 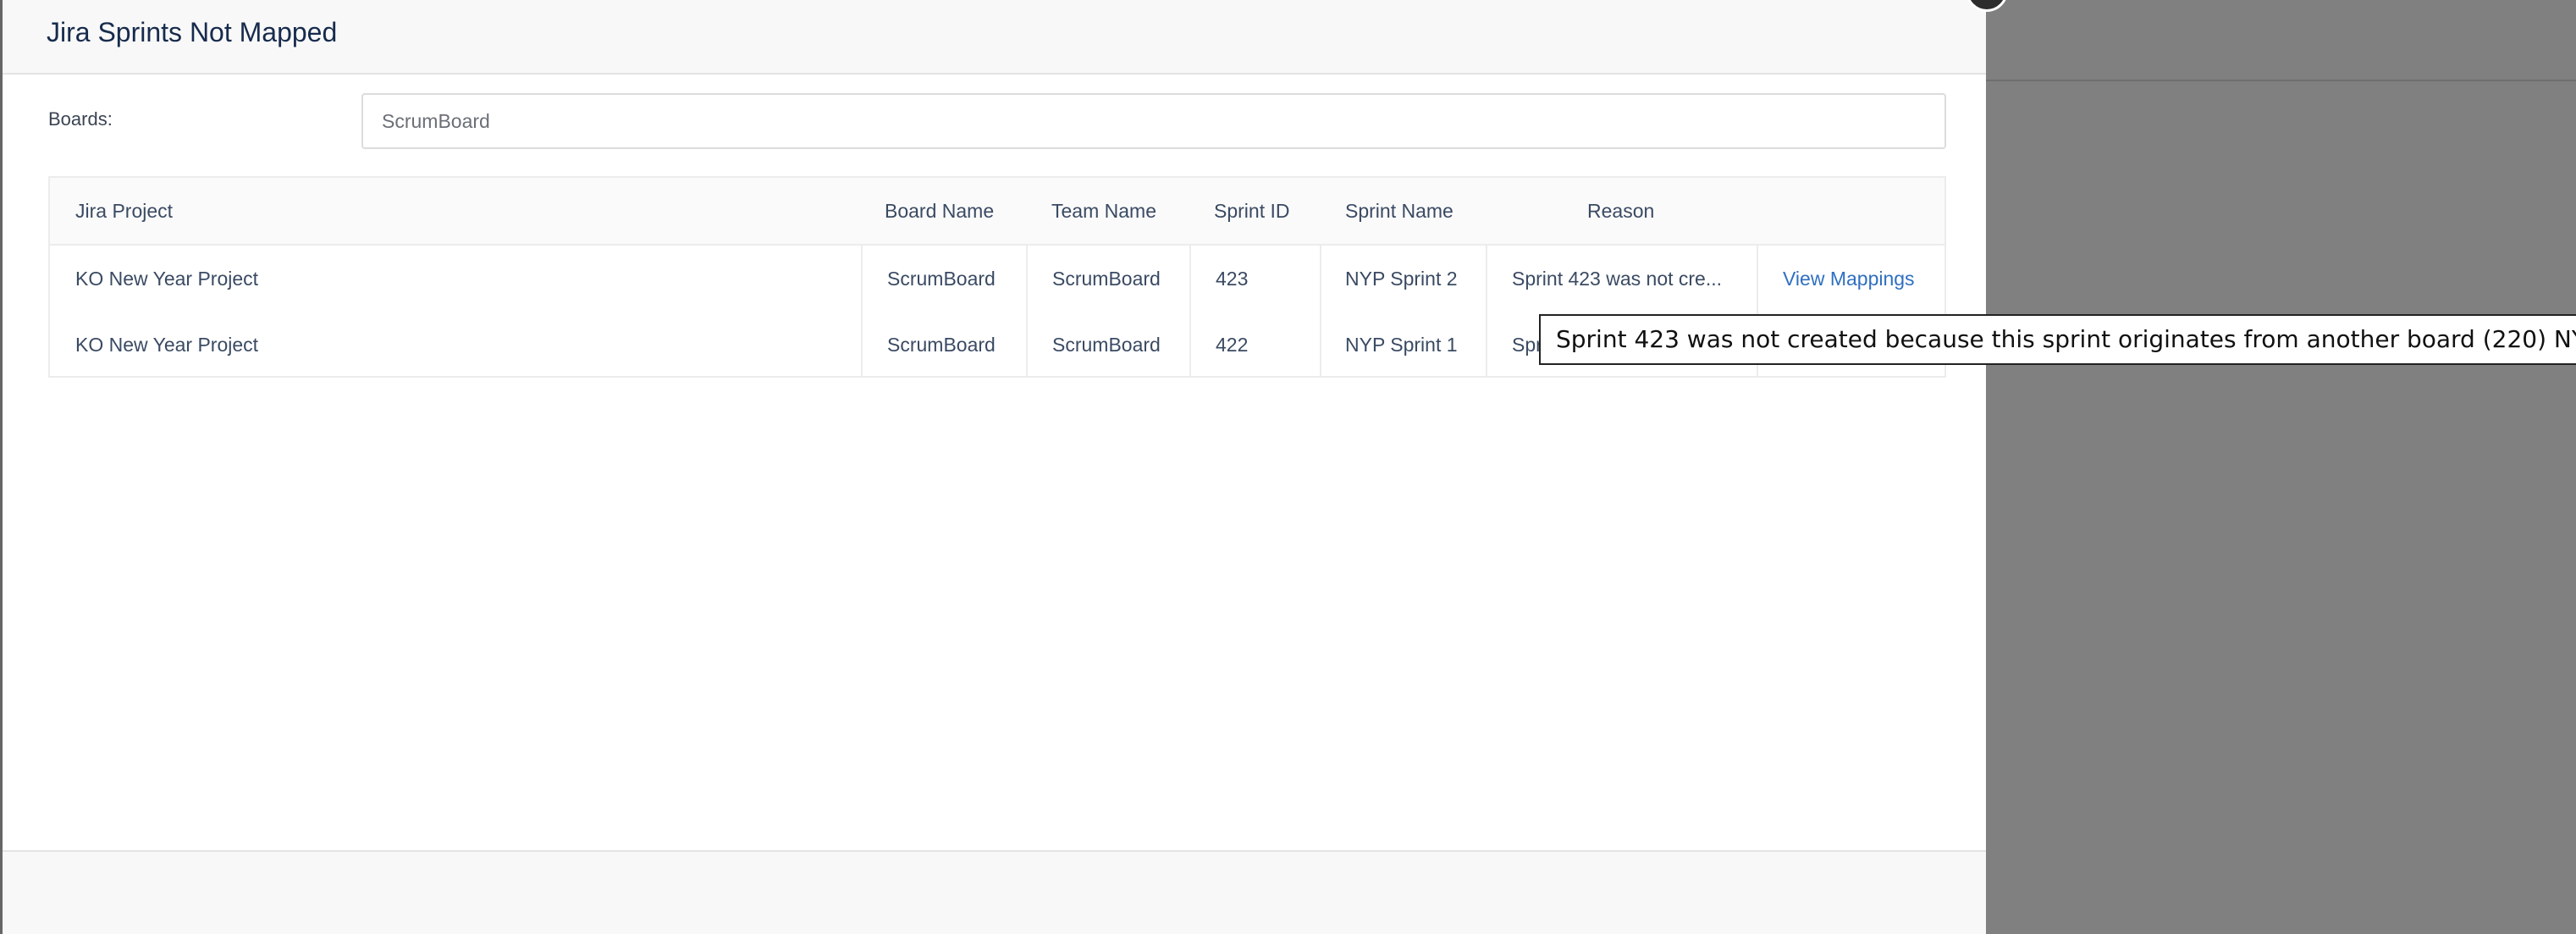 What do you see at coordinates (940, 211) in the screenshot?
I see `header-board-name: Board Name` at bounding box center [940, 211].